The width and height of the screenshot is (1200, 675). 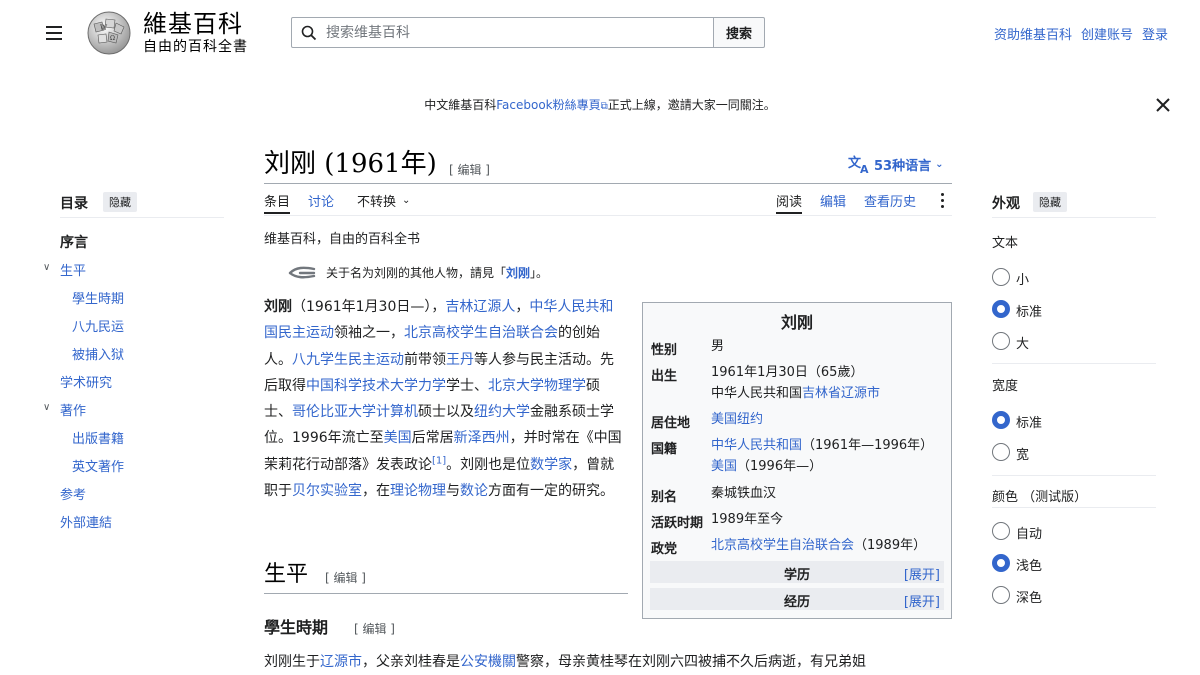 What do you see at coordinates (377, 202) in the screenshot?
I see `variant-label: 不转换` at bounding box center [377, 202].